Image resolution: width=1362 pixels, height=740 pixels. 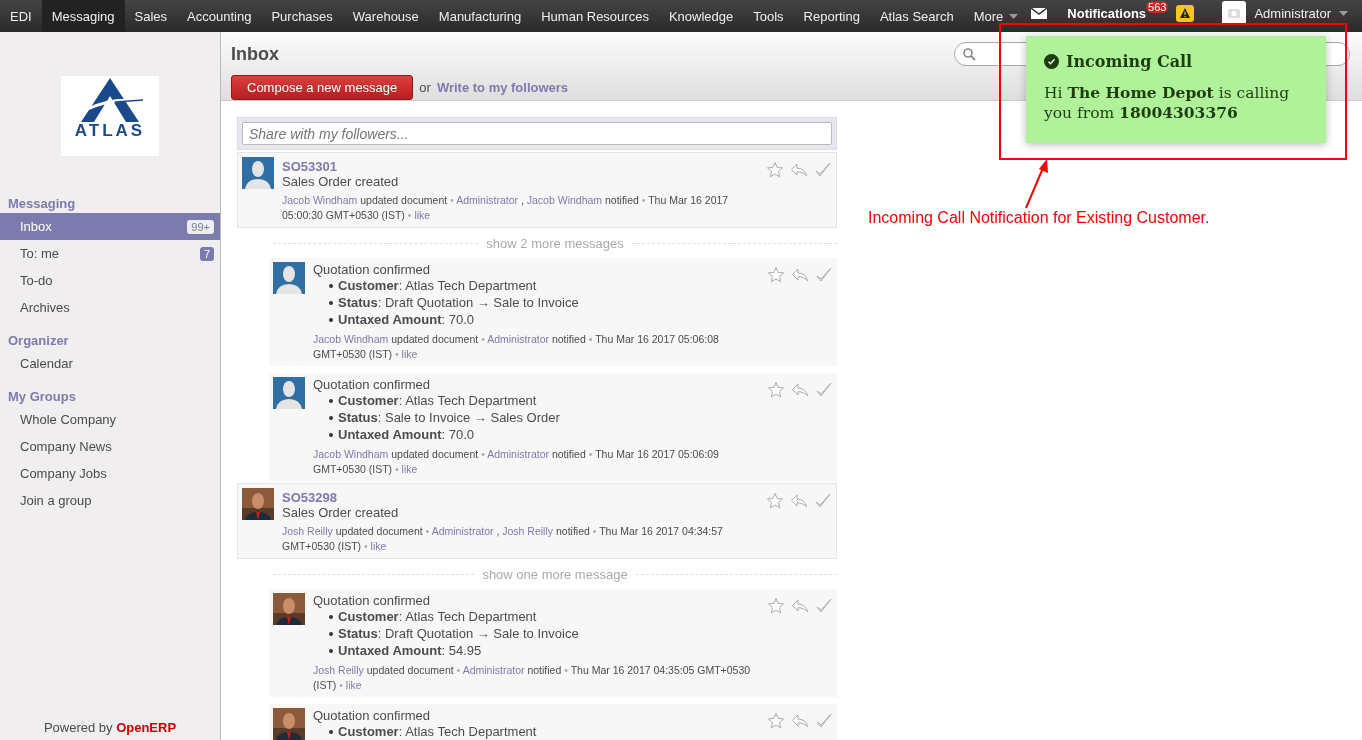 What do you see at coordinates (1107, 13) in the screenshot?
I see `notifications-link: Notifications` at bounding box center [1107, 13].